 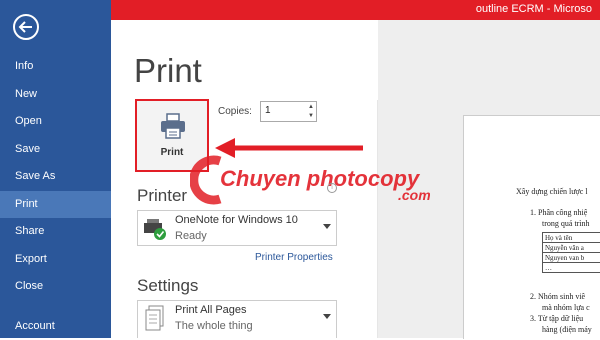 I want to click on nav-new: New, so click(x=55, y=94).